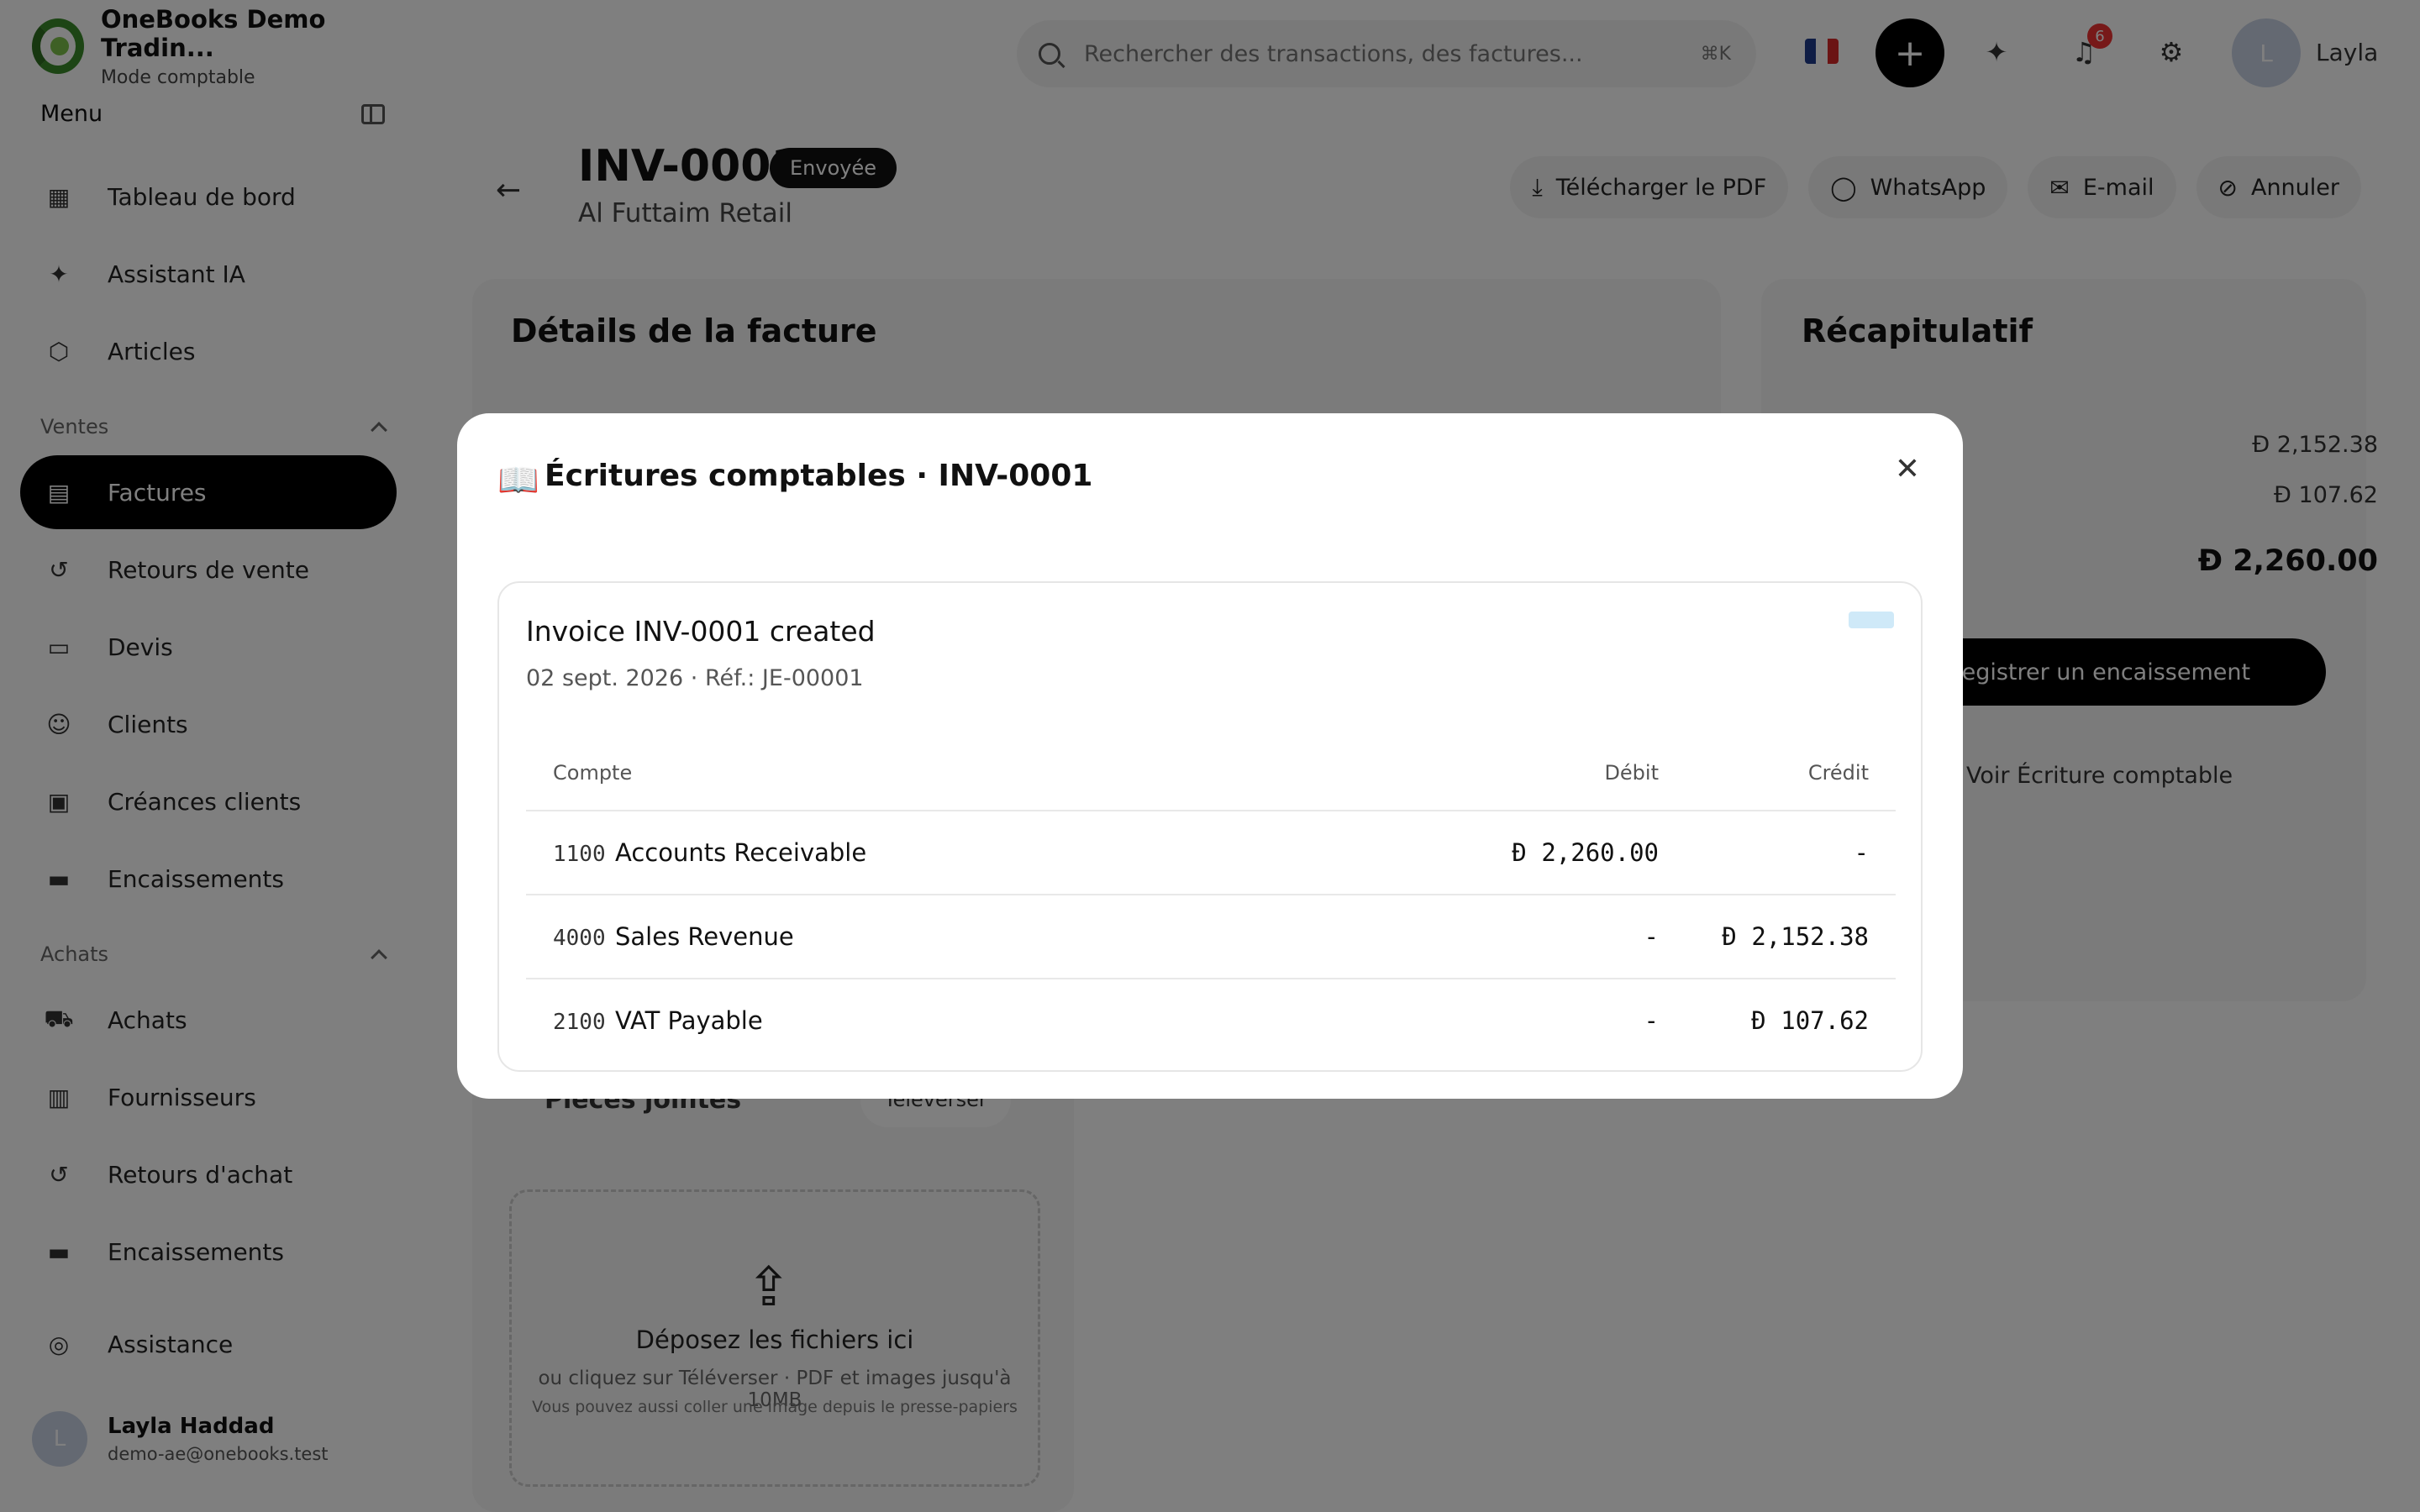 This screenshot has height=1512, width=2420. What do you see at coordinates (1211, 1021) in the screenshot?
I see `table-row: 2100 VAT Payable - Ð 107.62` at bounding box center [1211, 1021].